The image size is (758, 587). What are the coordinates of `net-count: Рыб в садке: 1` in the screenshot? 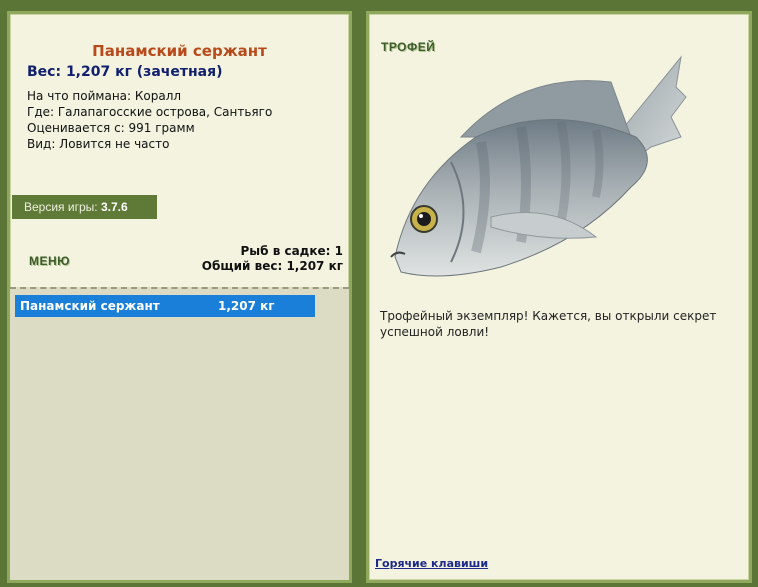 It's located at (292, 251).